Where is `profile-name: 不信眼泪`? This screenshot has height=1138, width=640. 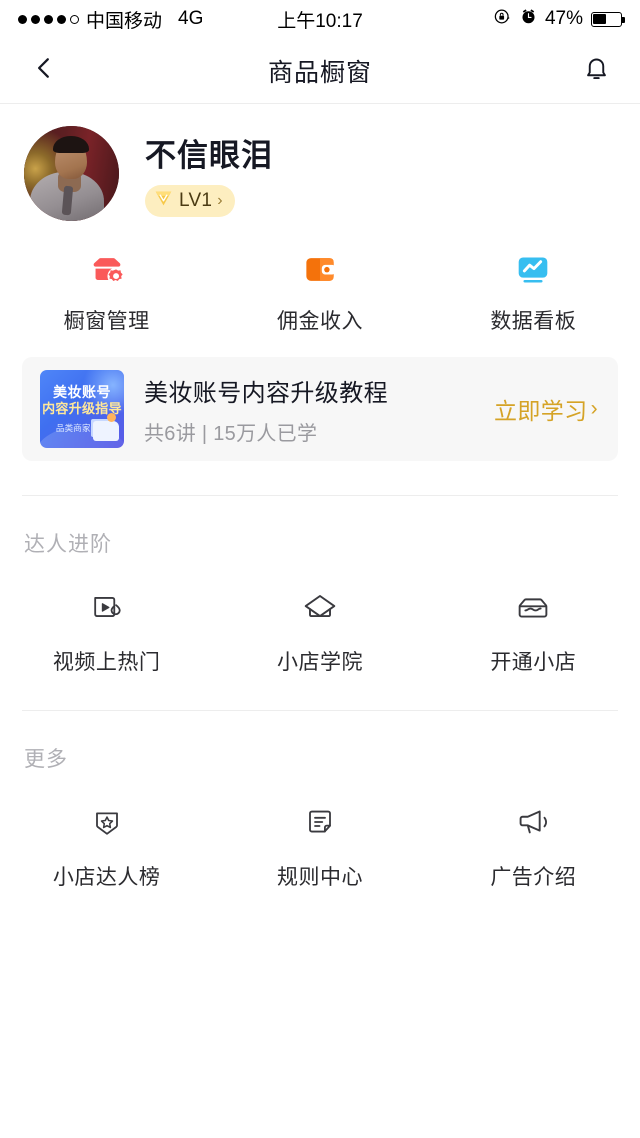 profile-name: 不信眼泪 is located at coordinates (209, 155).